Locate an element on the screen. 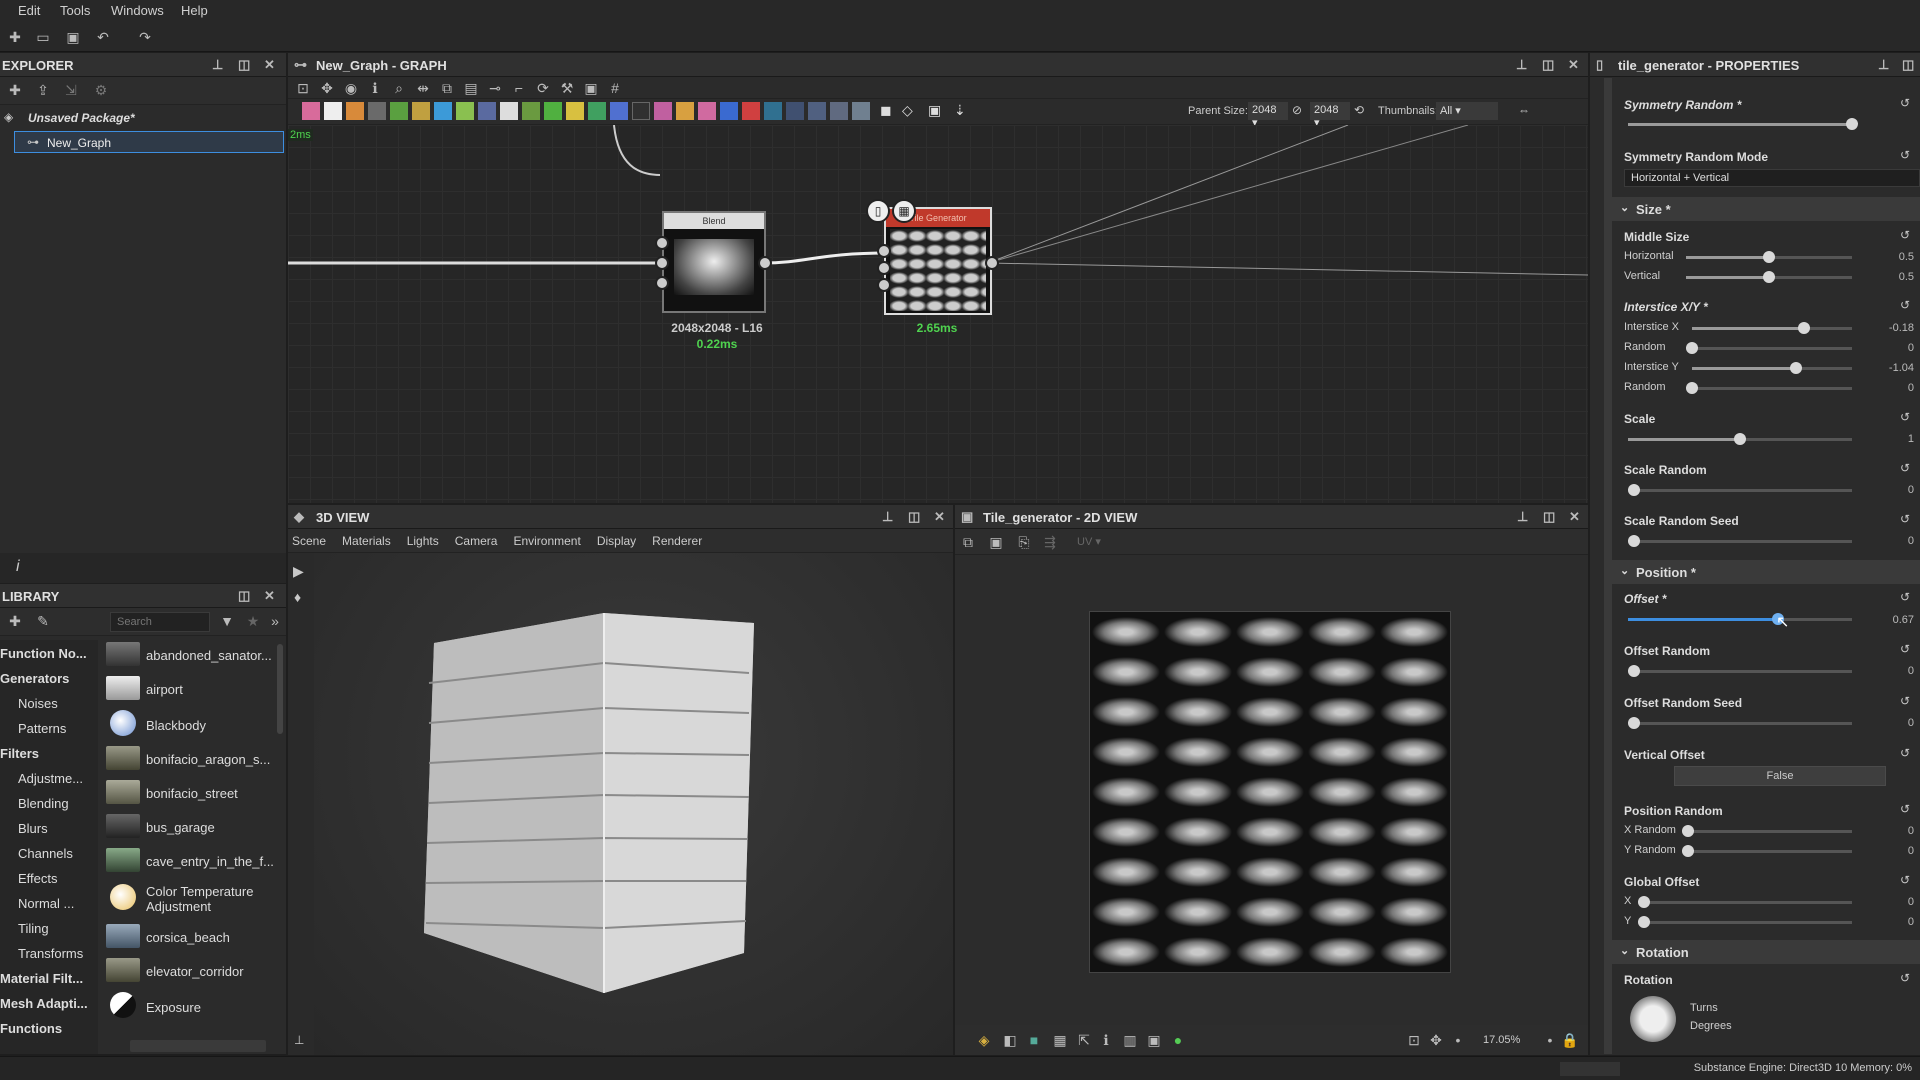  new-graph-icon: ✚ is located at coordinates (15, 90).